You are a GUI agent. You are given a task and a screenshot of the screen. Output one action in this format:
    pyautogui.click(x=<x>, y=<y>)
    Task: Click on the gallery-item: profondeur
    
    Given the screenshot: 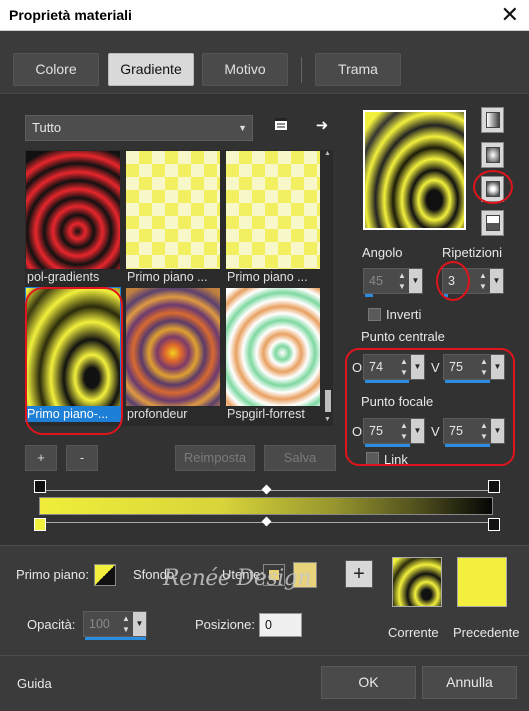 What is the action you would take?
    pyautogui.click(x=173, y=354)
    